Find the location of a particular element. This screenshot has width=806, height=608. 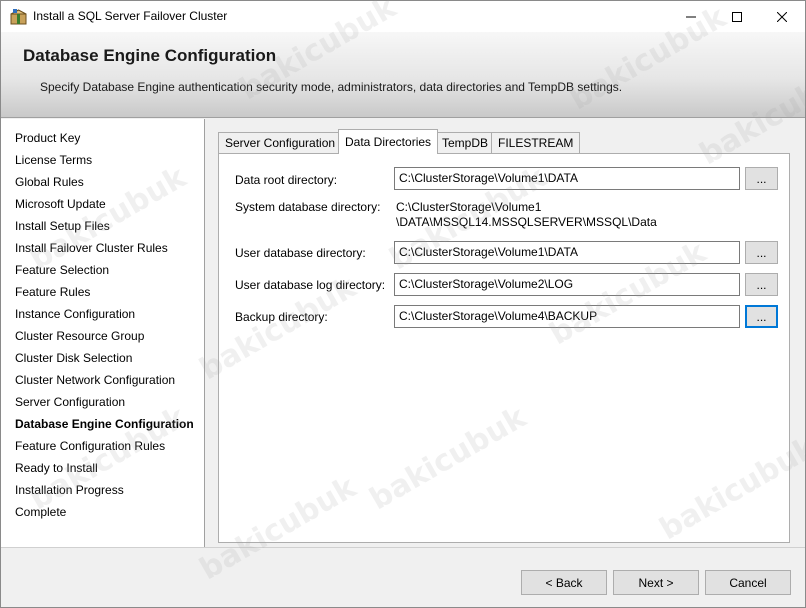

sidebar-item-complete: Complete is located at coordinates (40, 512).